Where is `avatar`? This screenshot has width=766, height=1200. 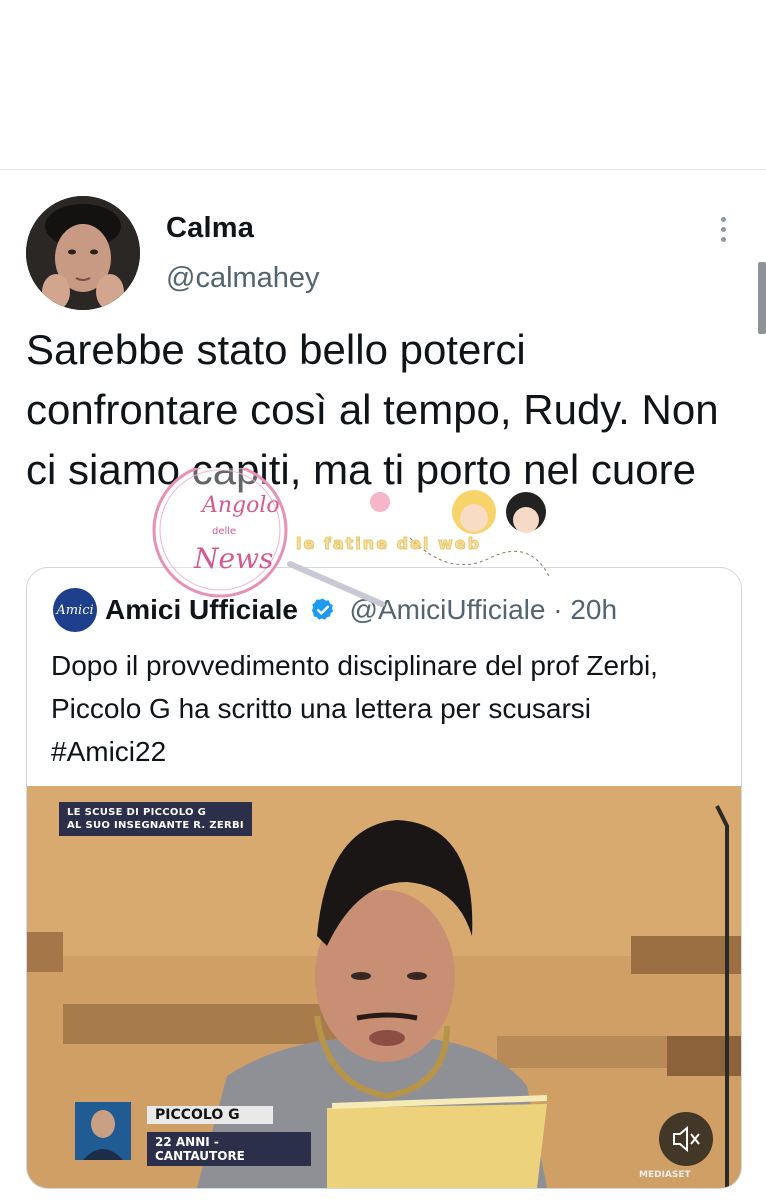 avatar is located at coordinates (83, 253).